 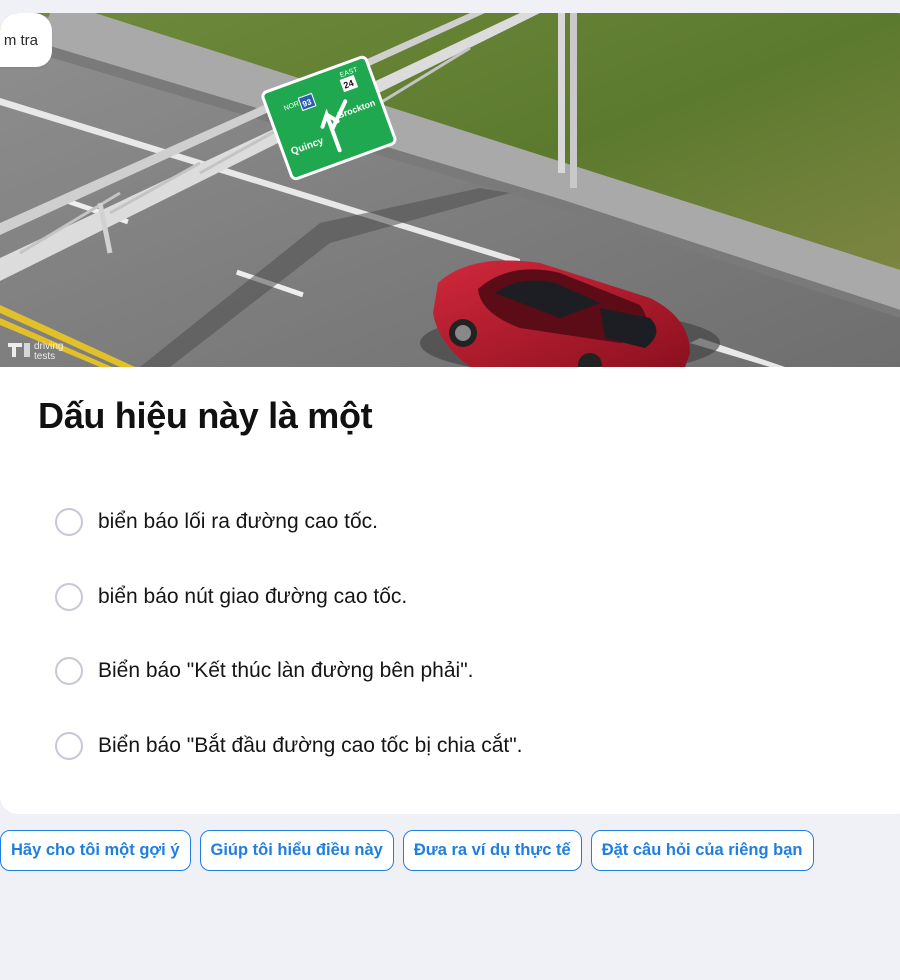 I want to click on answer-option-2: biển báo nút giao đường cao tốc., so click(x=289, y=597).